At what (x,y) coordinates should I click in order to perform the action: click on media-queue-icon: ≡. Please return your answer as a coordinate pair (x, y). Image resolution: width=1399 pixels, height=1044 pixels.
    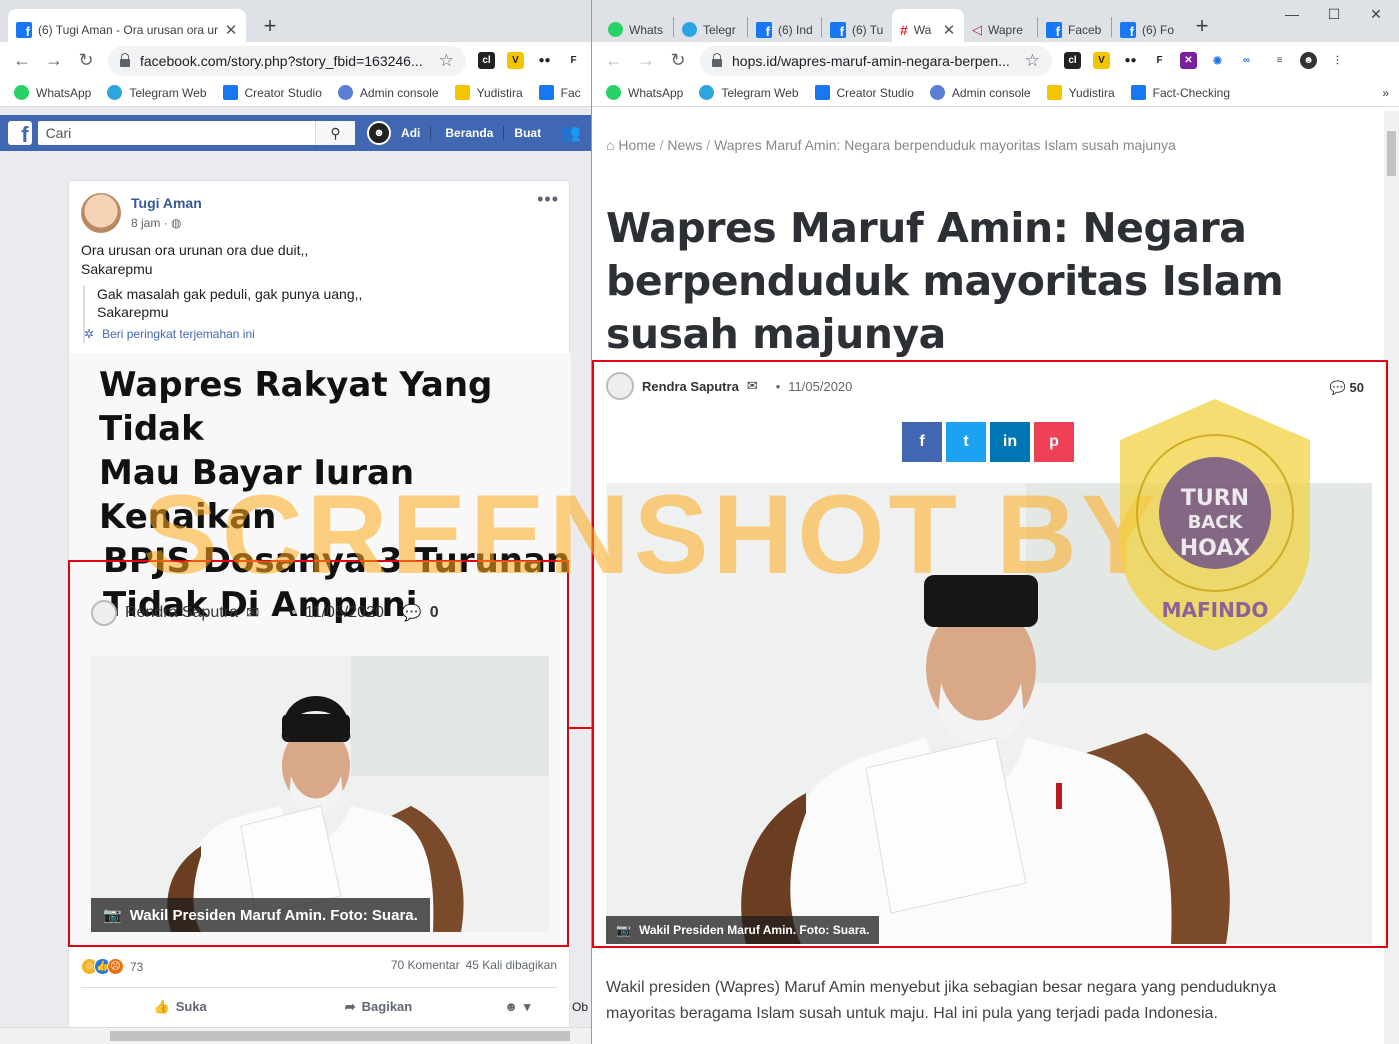
    Looking at the image, I should click on (1279, 60).